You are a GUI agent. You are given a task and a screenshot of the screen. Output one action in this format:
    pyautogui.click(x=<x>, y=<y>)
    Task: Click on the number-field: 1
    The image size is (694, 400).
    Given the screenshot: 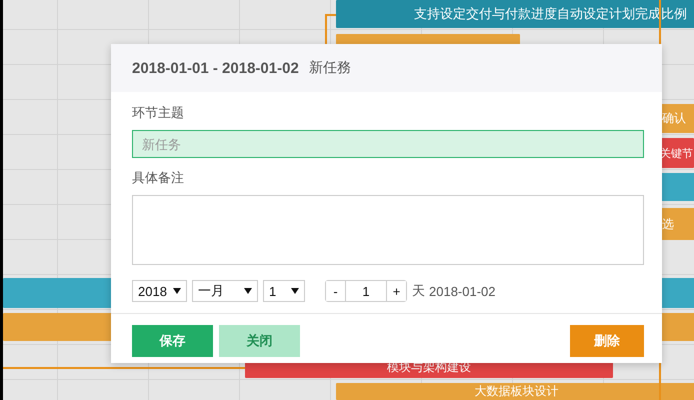 What is the action you would take?
    pyautogui.click(x=366, y=291)
    